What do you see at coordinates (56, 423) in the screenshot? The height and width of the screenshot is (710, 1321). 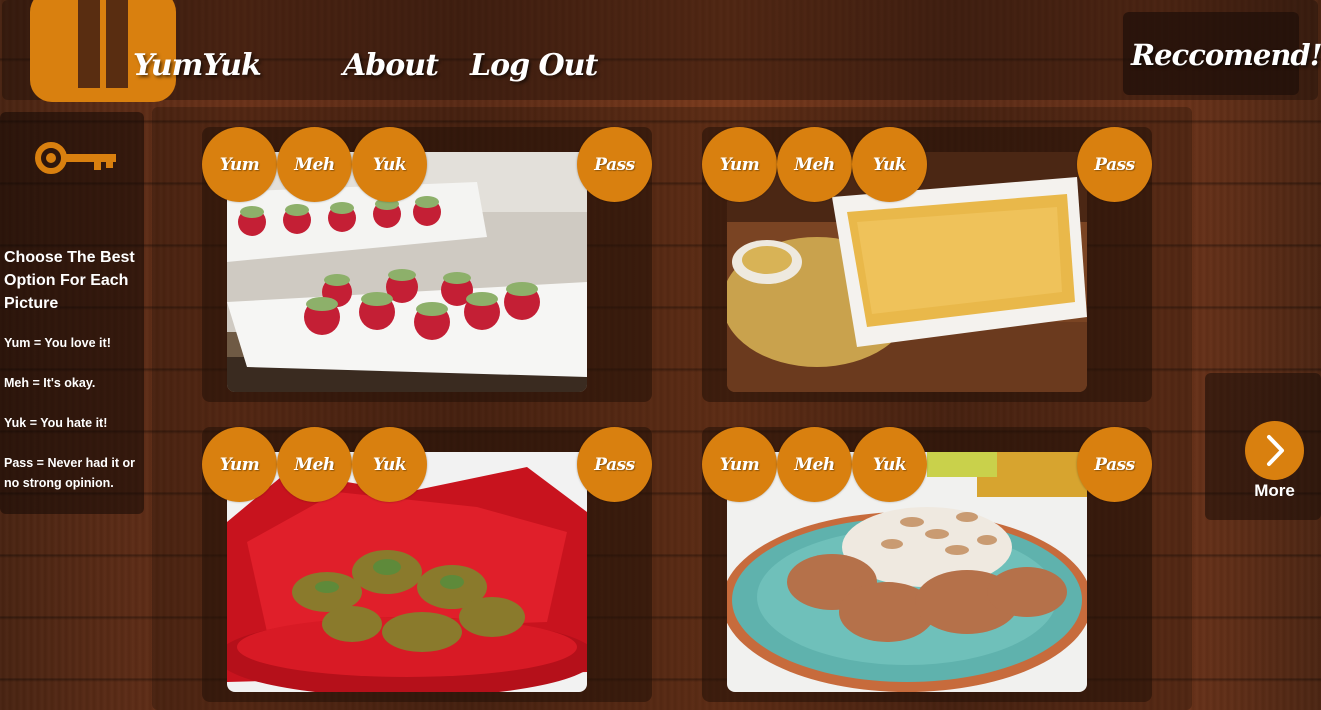 I see `instruction-yuk: Yuk = You hate it!` at bounding box center [56, 423].